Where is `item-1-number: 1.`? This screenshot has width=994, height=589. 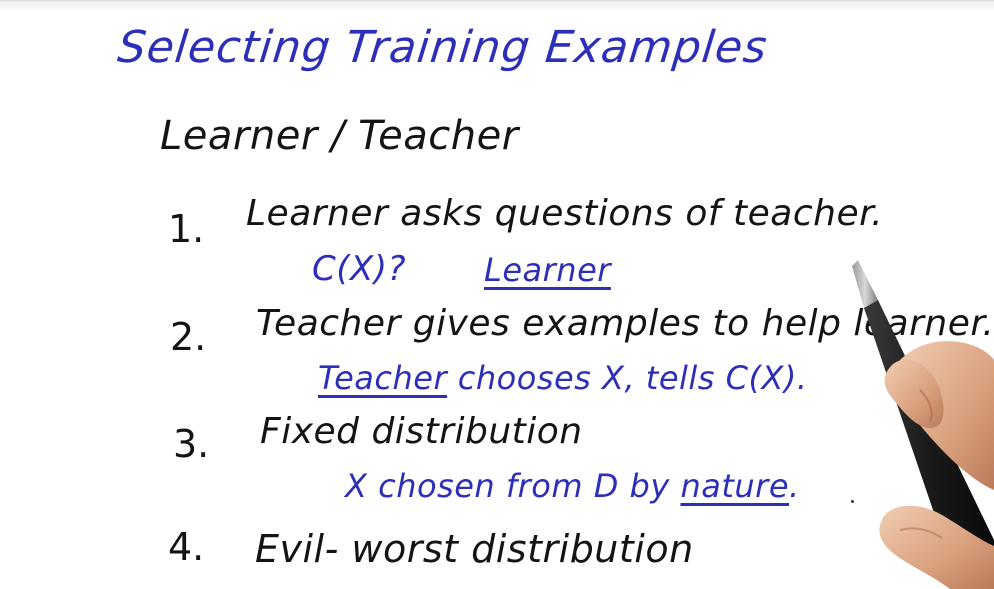
item-1-number: 1. is located at coordinates (186, 229).